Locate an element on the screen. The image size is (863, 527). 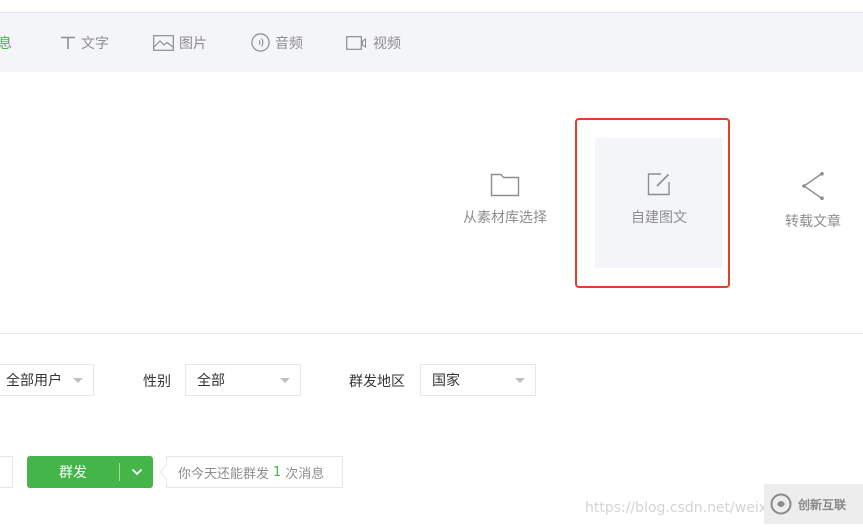
tab-message: 息 is located at coordinates (6, 42).